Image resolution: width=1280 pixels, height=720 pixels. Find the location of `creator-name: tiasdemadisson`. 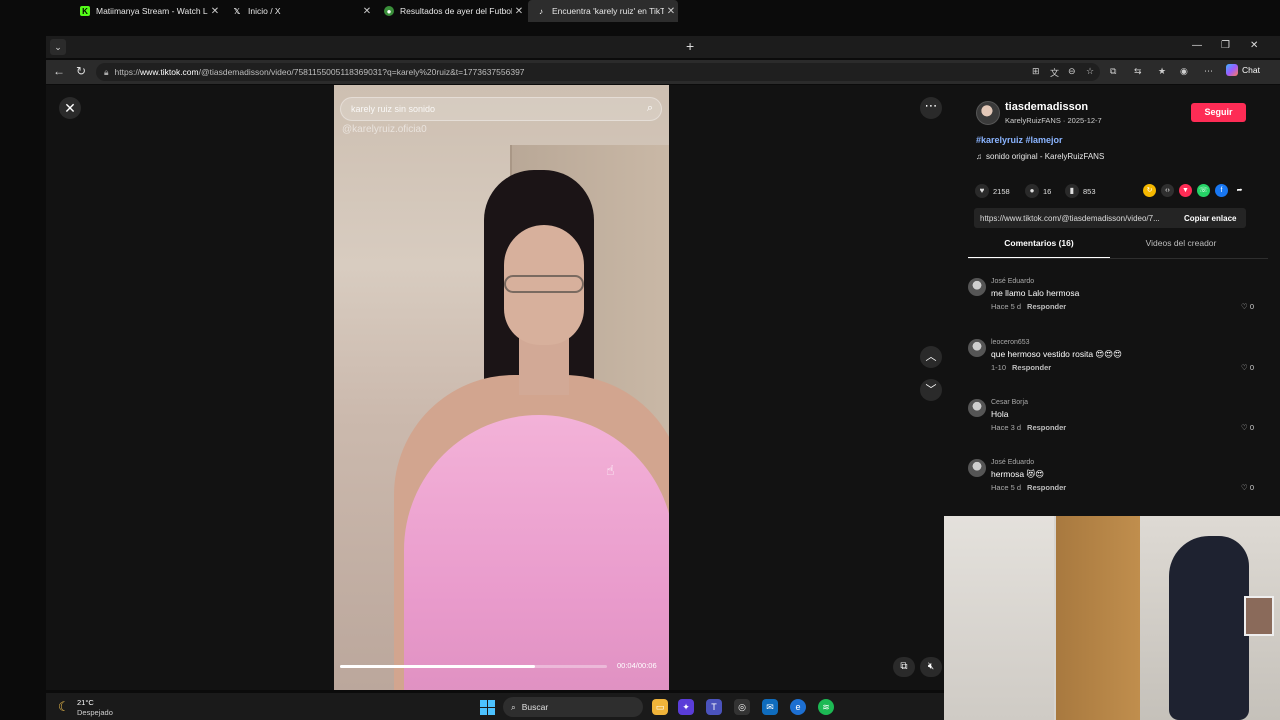

creator-name: tiasdemadisson is located at coordinates (1046, 107).